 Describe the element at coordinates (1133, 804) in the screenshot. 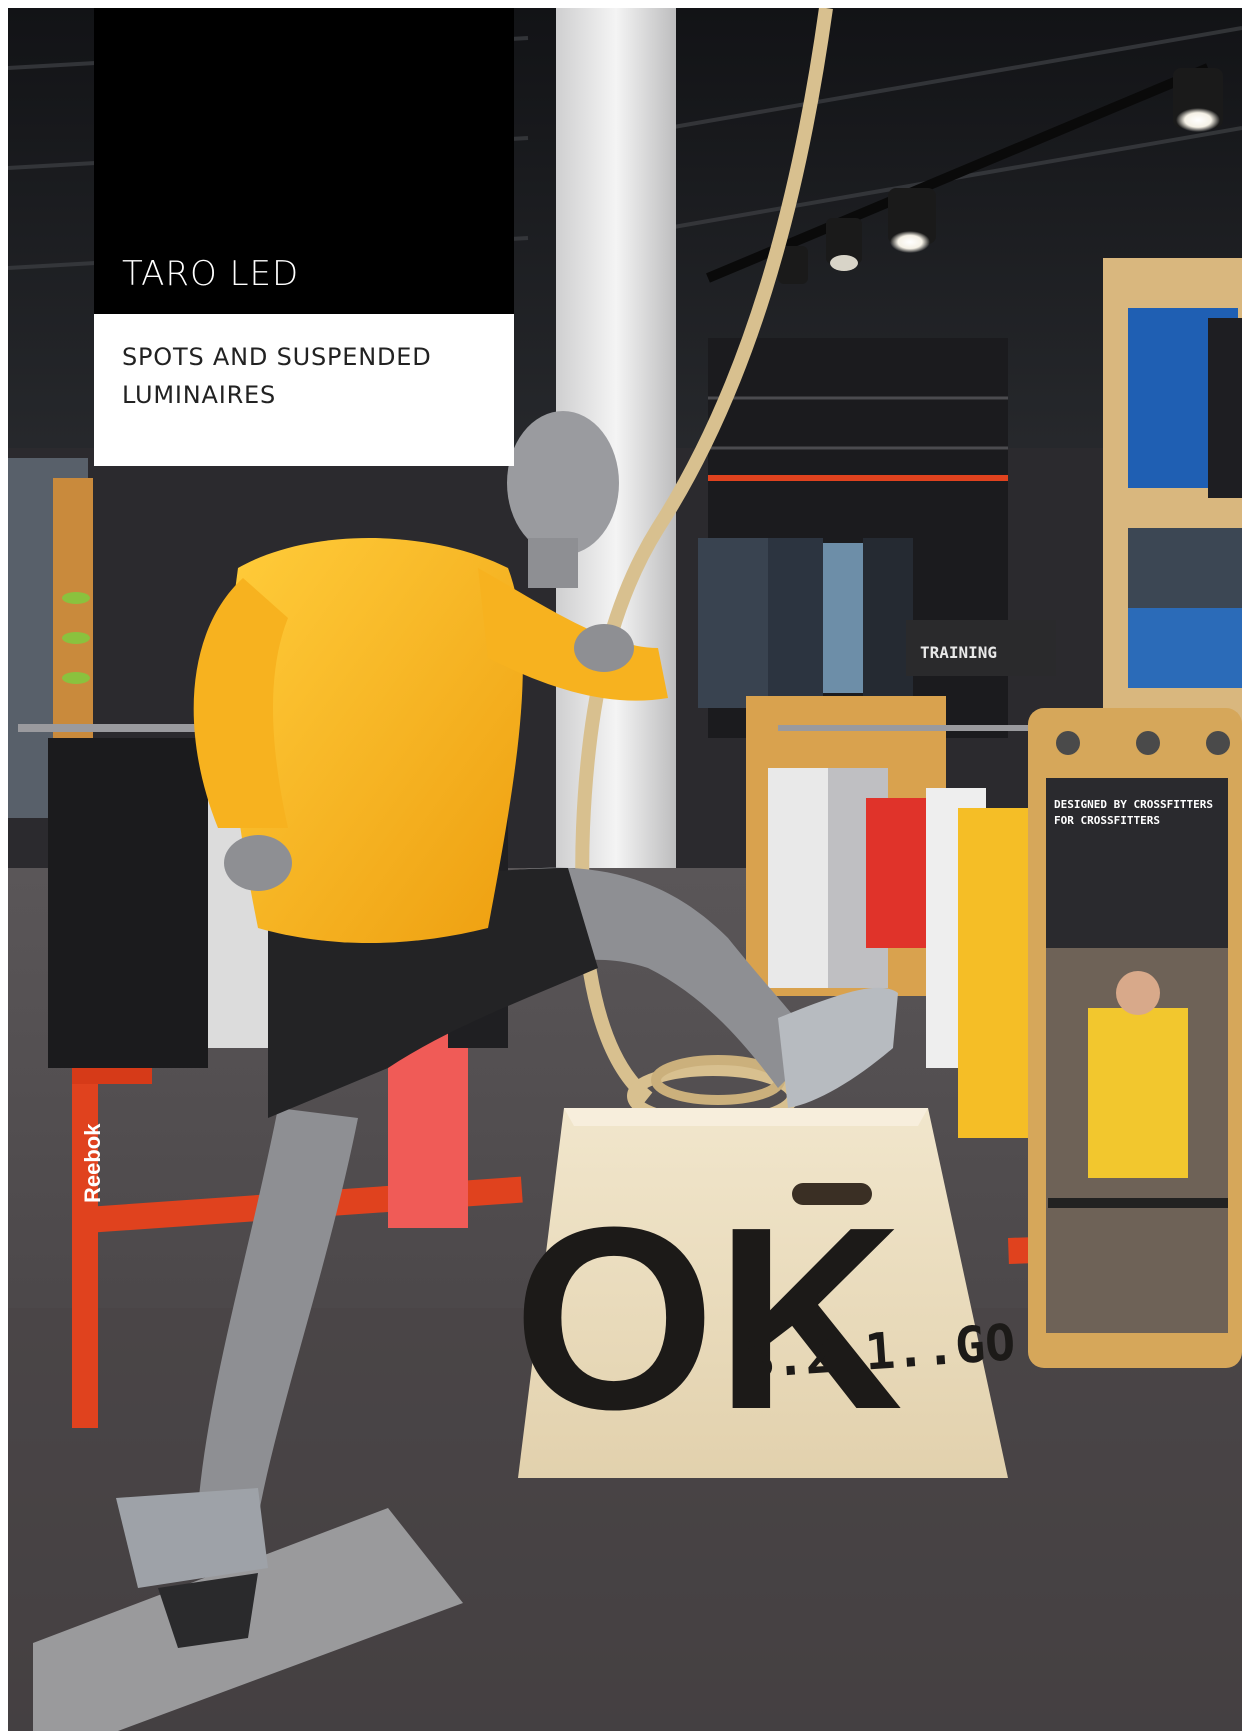

I see `poster-heading-1: DESIGNED BY CROSSFITTERS` at that location.